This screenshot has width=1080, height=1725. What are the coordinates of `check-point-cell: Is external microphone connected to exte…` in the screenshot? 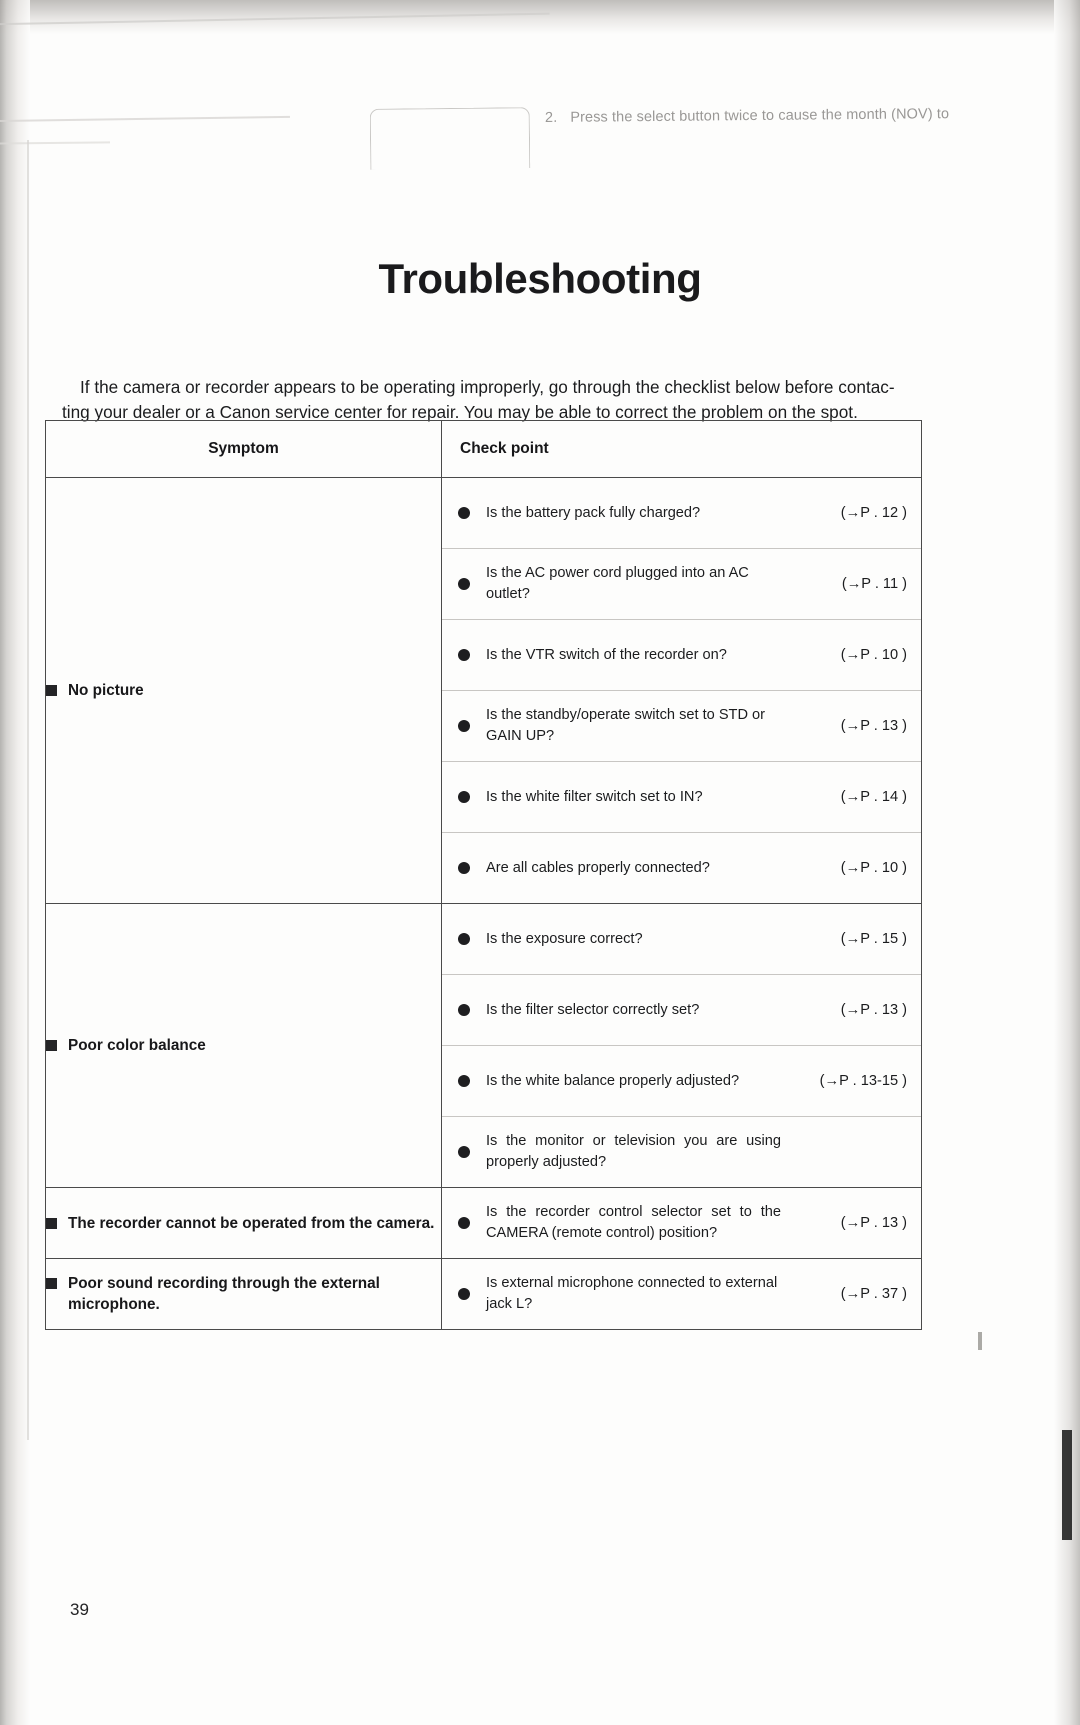 It's located at (681, 1294).